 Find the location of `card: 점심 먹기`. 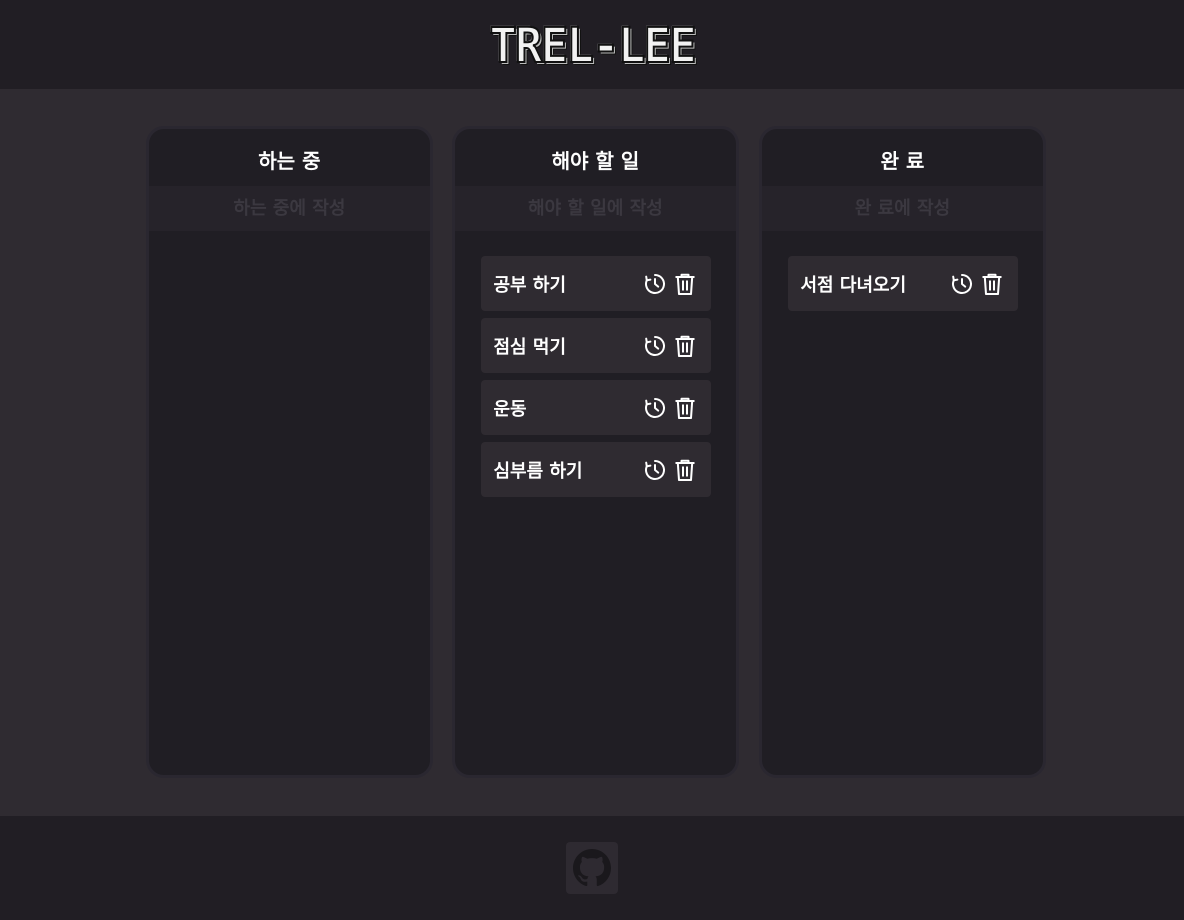

card: 점심 먹기 is located at coordinates (595, 345).